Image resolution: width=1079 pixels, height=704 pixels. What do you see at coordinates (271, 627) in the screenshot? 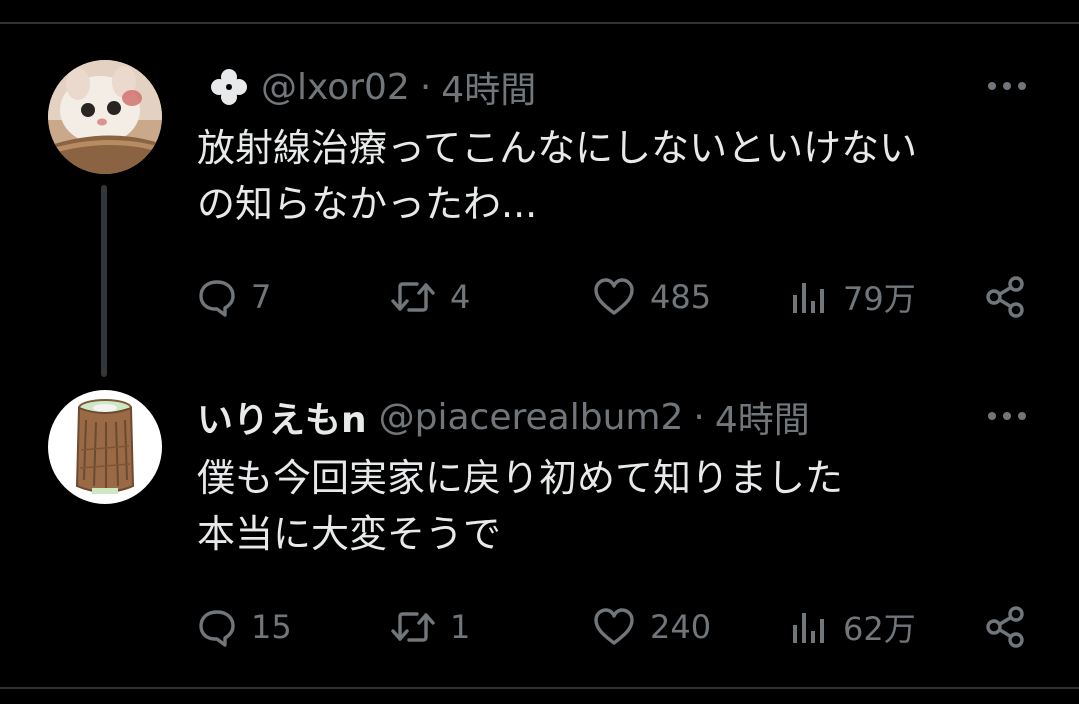
I see `reply-count: 15` at bounding box center [271, 627].